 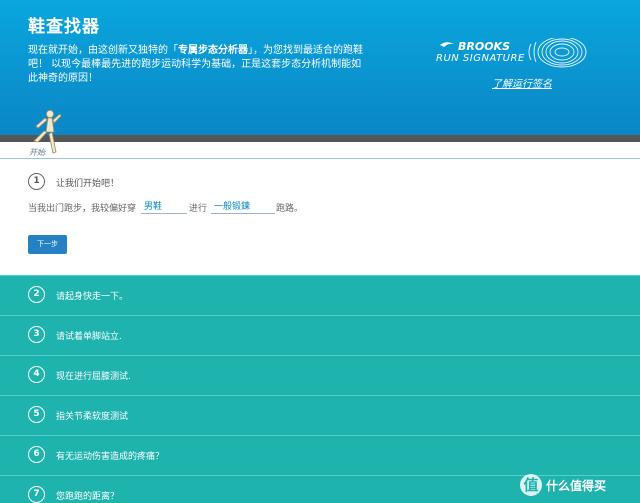 What do you see at coordinates (92, 417) in the screenshot?
I see `step-label: 指关节柔软度测试` at bounding box center [92, 417].